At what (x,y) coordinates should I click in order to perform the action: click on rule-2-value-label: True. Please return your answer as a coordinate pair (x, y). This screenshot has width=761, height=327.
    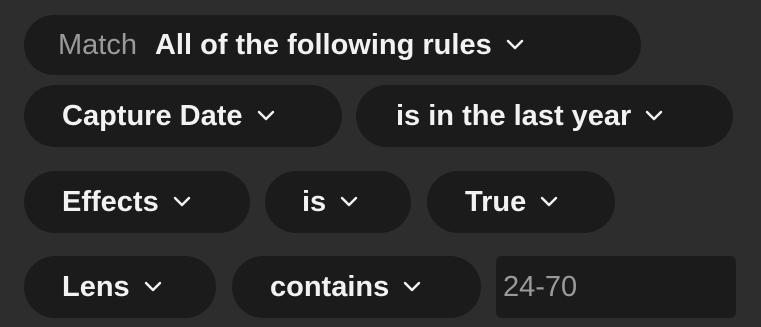
    Looking at the image, I should click on (496, 201).